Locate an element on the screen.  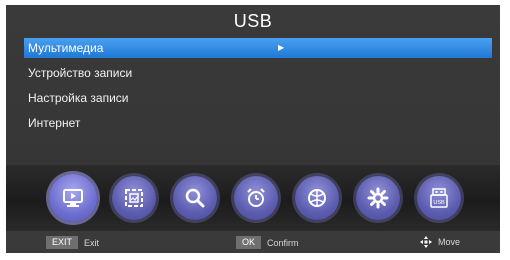
media-player-icon is located at coordinates (73, 198).